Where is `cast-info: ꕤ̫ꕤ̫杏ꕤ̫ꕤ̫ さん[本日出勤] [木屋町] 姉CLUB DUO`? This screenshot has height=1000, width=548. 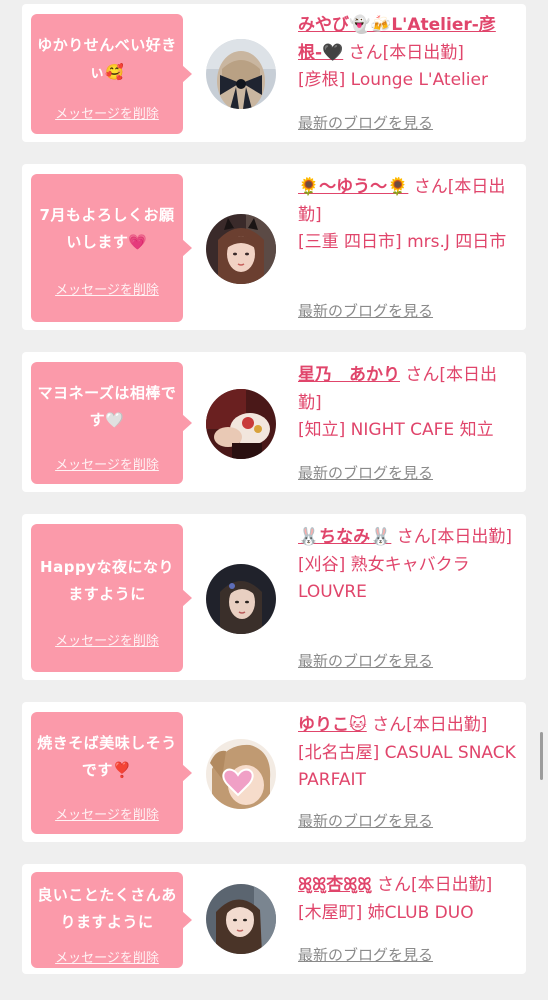
cast-info: ꕤ̫ꕤ̫杏ꕤ̫ꕤ̫ さん[本日出勤] [木屋町] 姉CLUB DUO is located at coordinates (408, 899).